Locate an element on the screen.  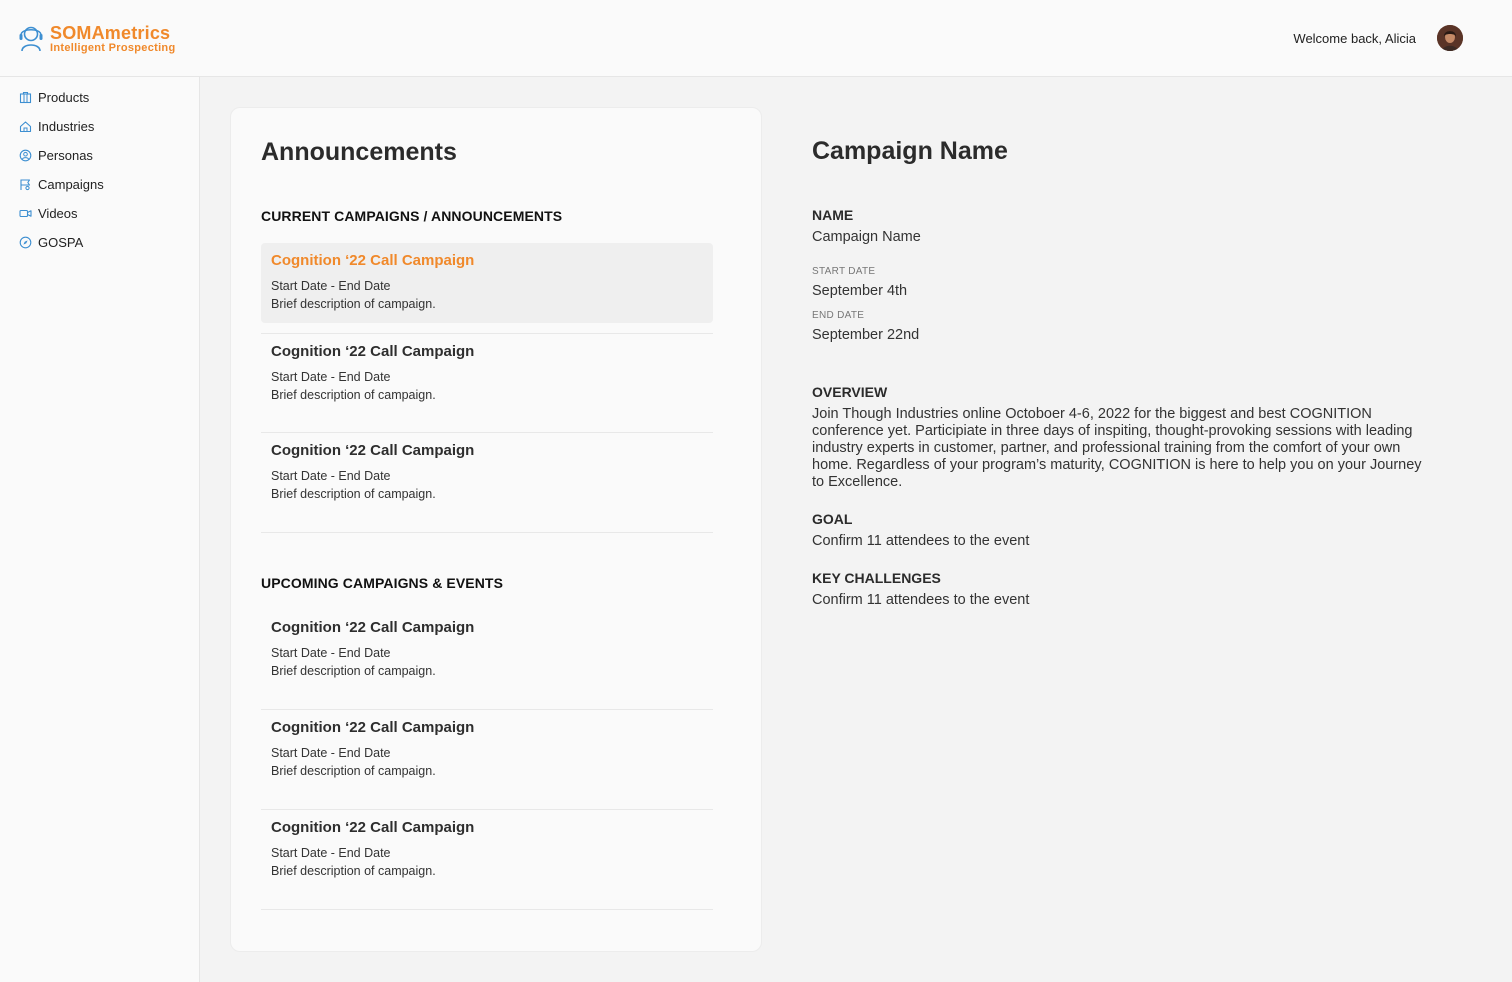
goal-label: GOAL is located at coordinates (832, 519).